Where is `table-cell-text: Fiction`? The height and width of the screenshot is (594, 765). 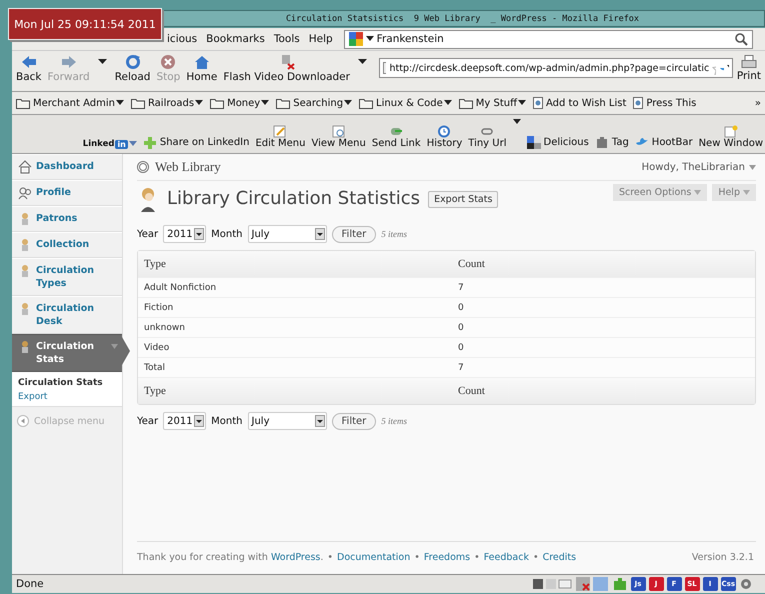 table-cell-text: Fiction is located at coordinates (158, 307).